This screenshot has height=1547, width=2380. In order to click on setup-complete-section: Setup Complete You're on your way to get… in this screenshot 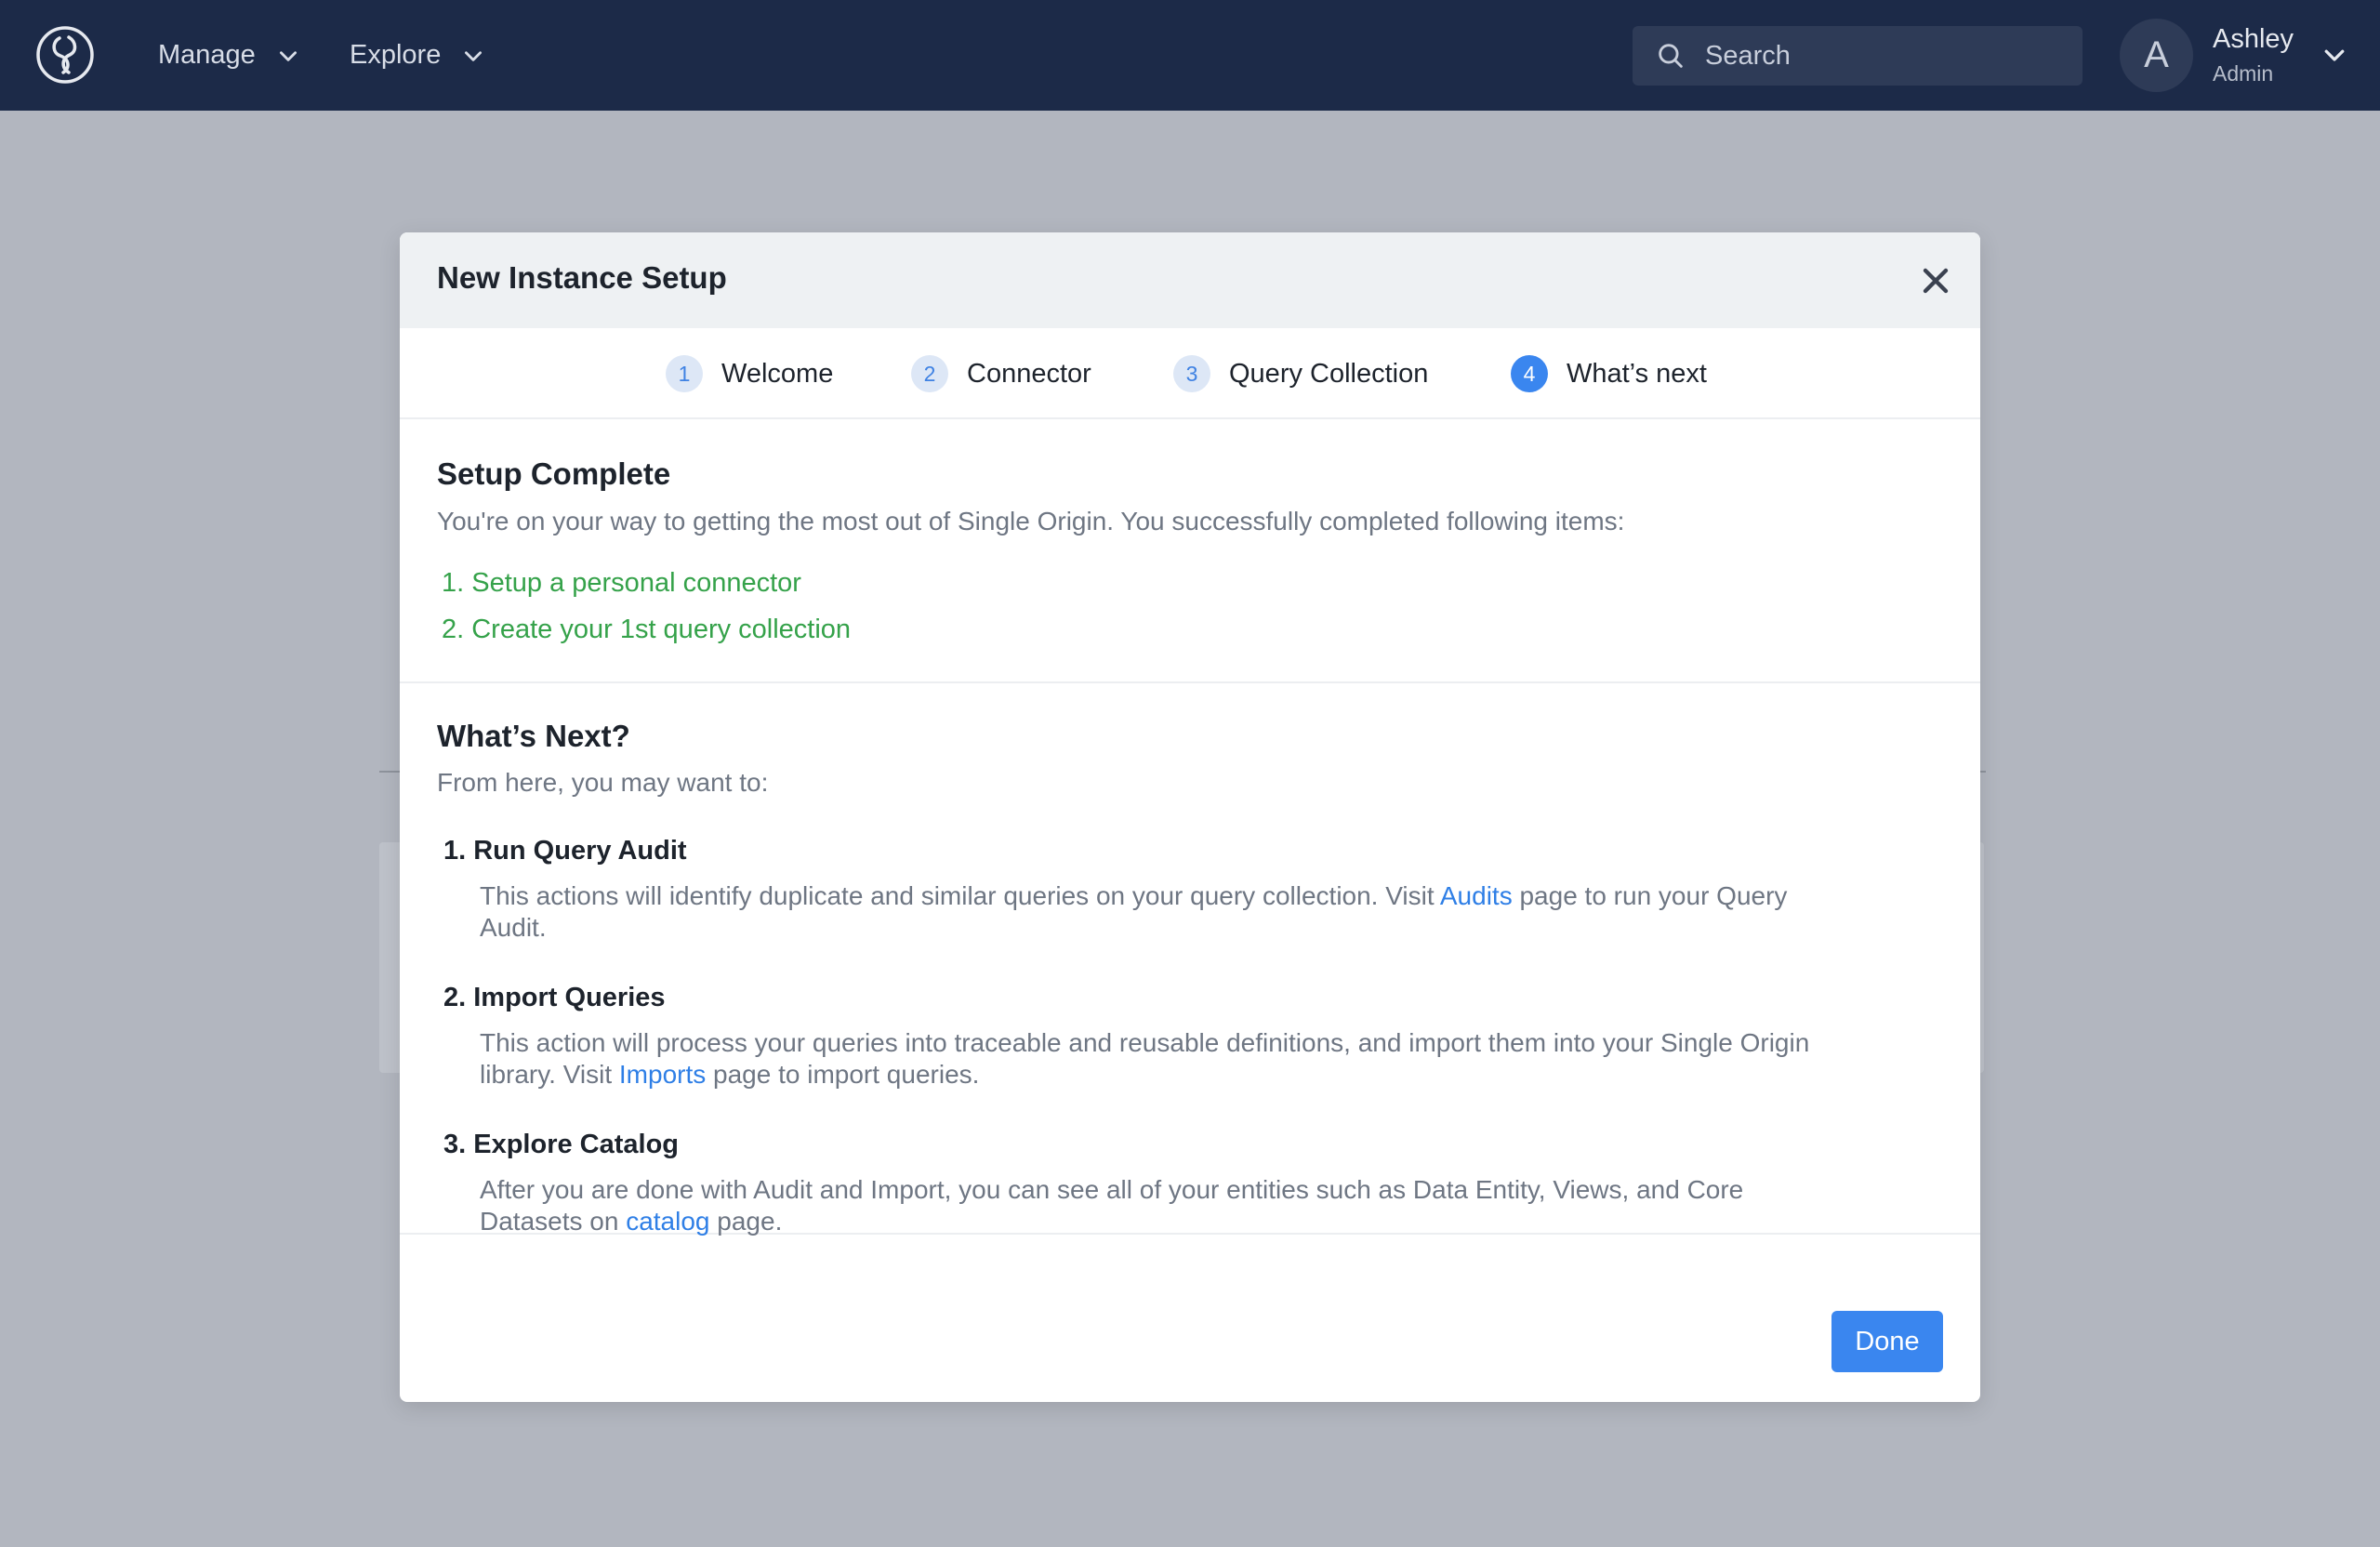, I will do `click(1190, 551)`.